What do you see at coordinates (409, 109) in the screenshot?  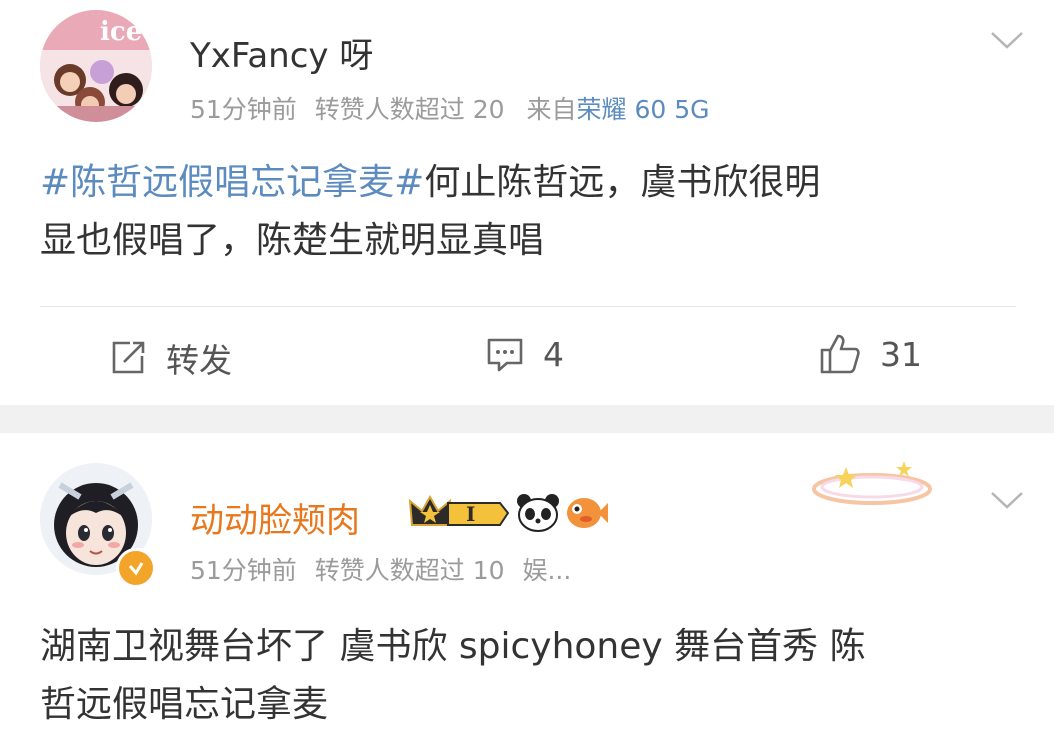 I see `repost-count-info: 转赞人数超过 20` at bounding box center [409, 109].